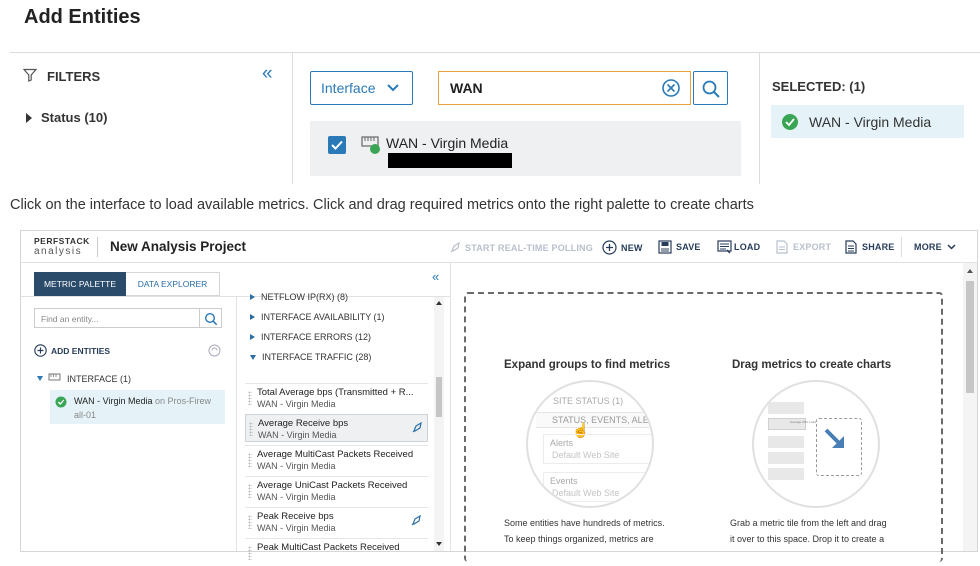 The width and height of the screenshot is (980, 566). What do you see at coordinates (113, 401) in the screenshot?
I see `entity-name: WAN - Virgin Media` at bounding box center [113, 401].